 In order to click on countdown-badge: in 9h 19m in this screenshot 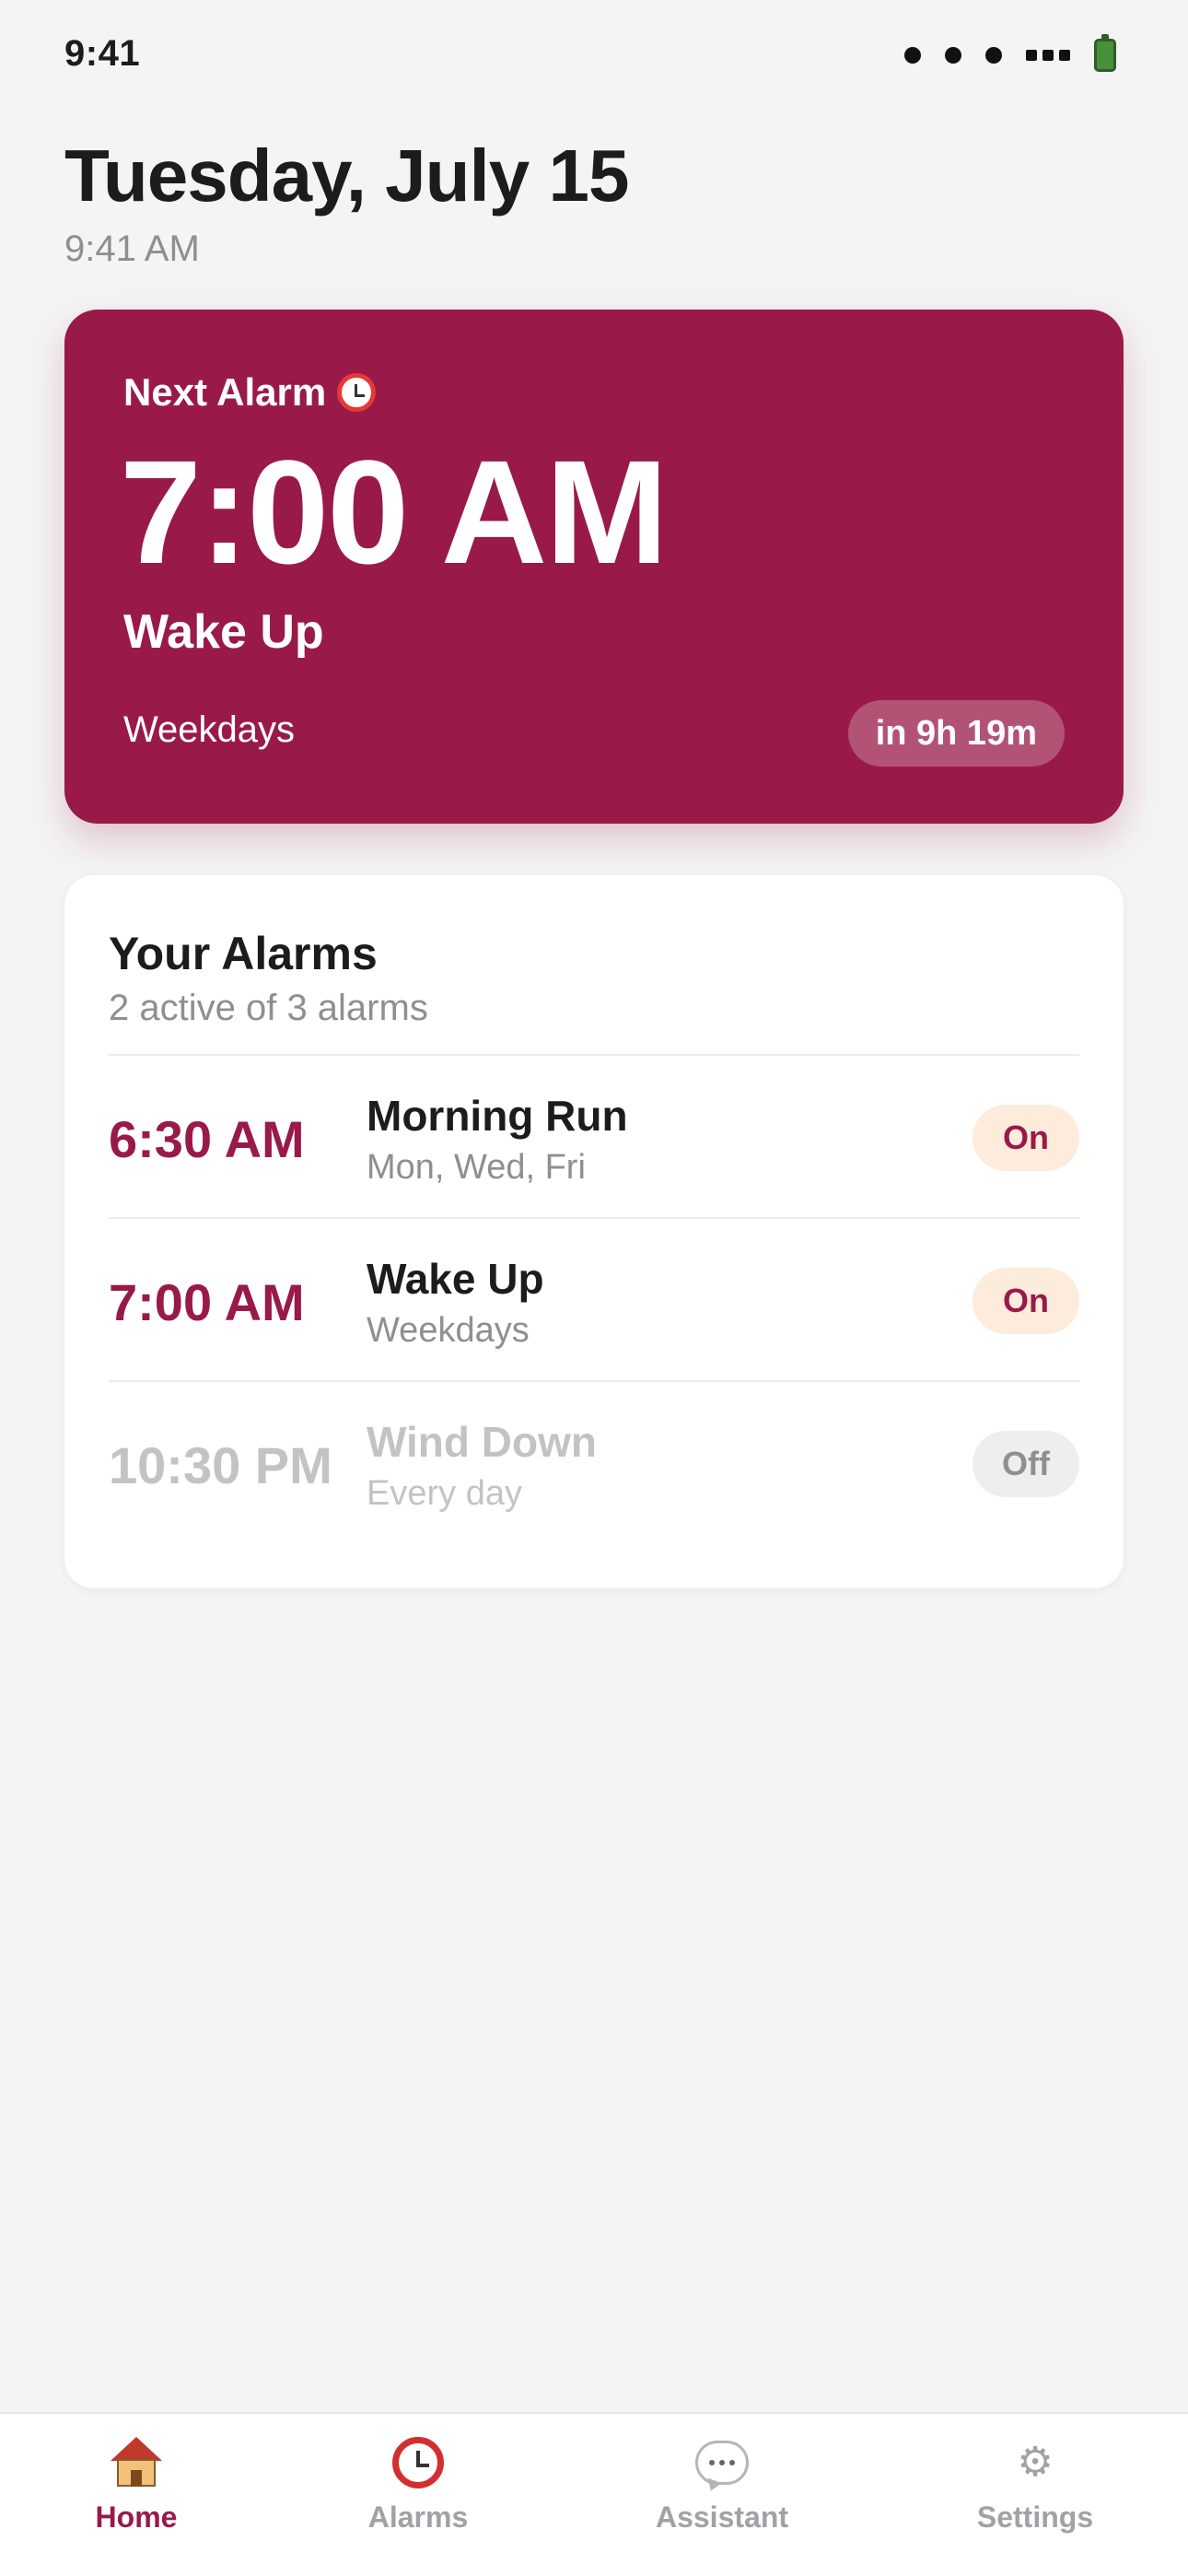, I will do `click(956, 733)`.